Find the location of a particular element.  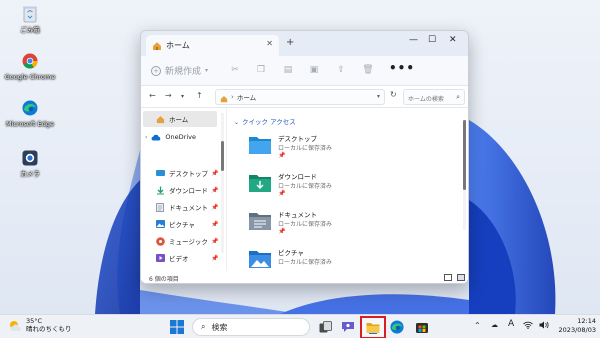

copy-icon: ❐ is located at coordinates (261, 70).